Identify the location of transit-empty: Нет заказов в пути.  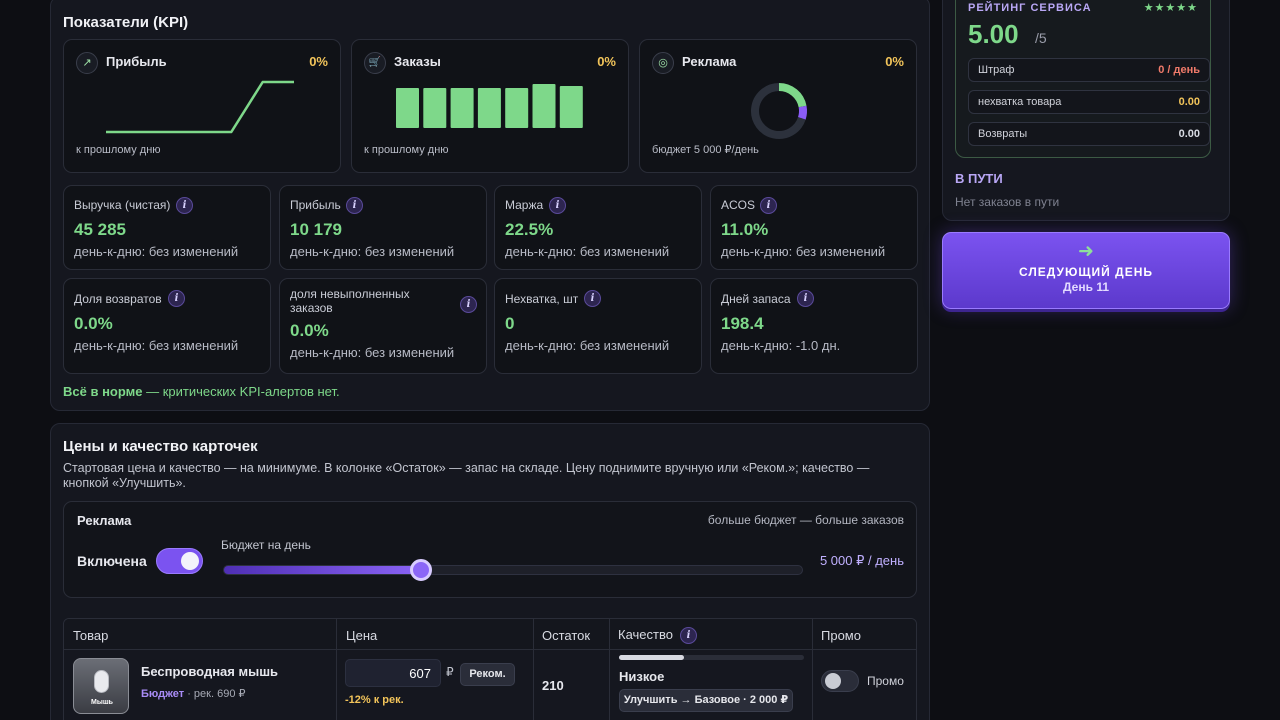
(1007, 202).